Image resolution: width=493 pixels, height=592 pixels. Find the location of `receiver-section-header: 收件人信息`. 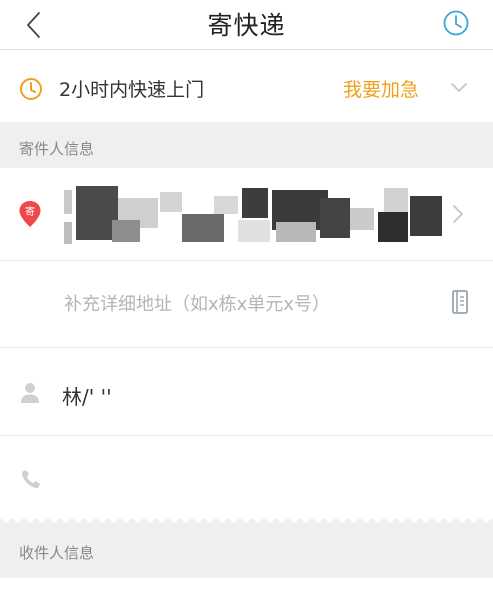

receiver-section-header: 收件人信息 is located at coordinates (246, 552).